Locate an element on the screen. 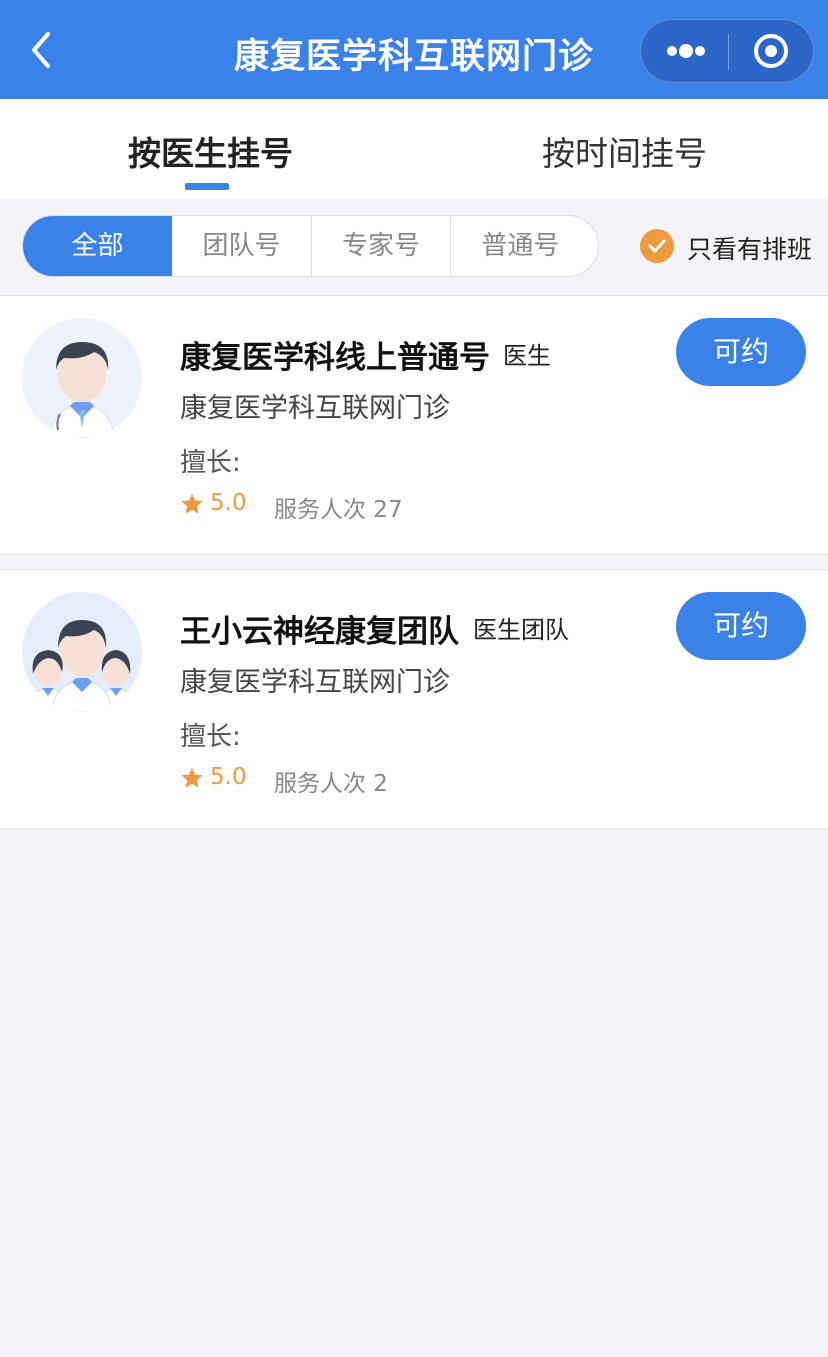 The width and height of the screenshot is (828, 1357). navbar: 康复医学科互联网门诊 is located at coordinates (414, 49).